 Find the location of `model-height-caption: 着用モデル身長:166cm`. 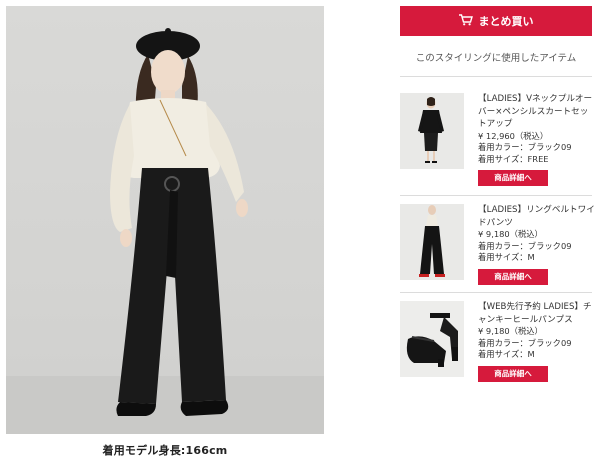

model-height-caption: 着用モデル身長:166cm is located at coordinates (165, 450).